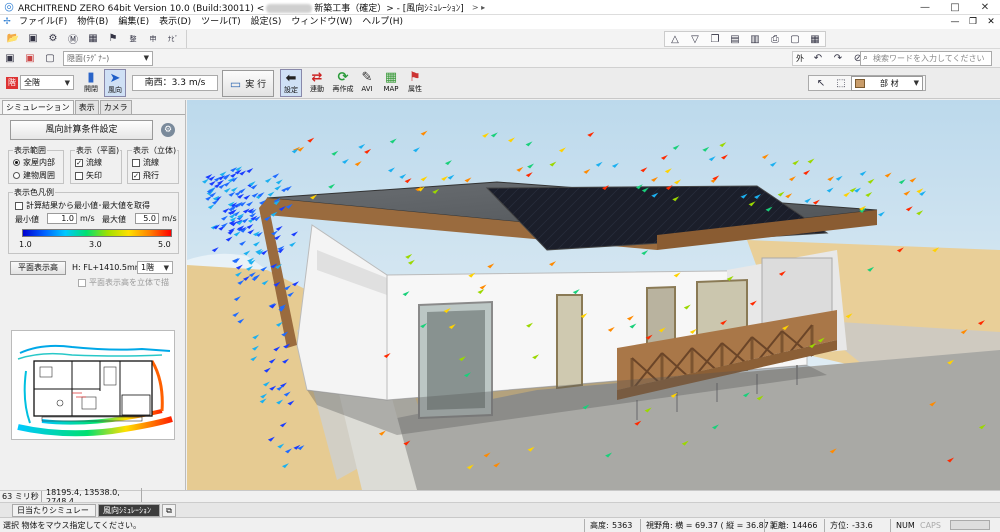 This screenshot has width=1000, height=532. What do you see at coordinates (129, 510) in the screenshot?
I see `tab-wind-simulation: 風向ｼﾐｭﾚｰｼｮﾝ` at bounding box center [129, 510].